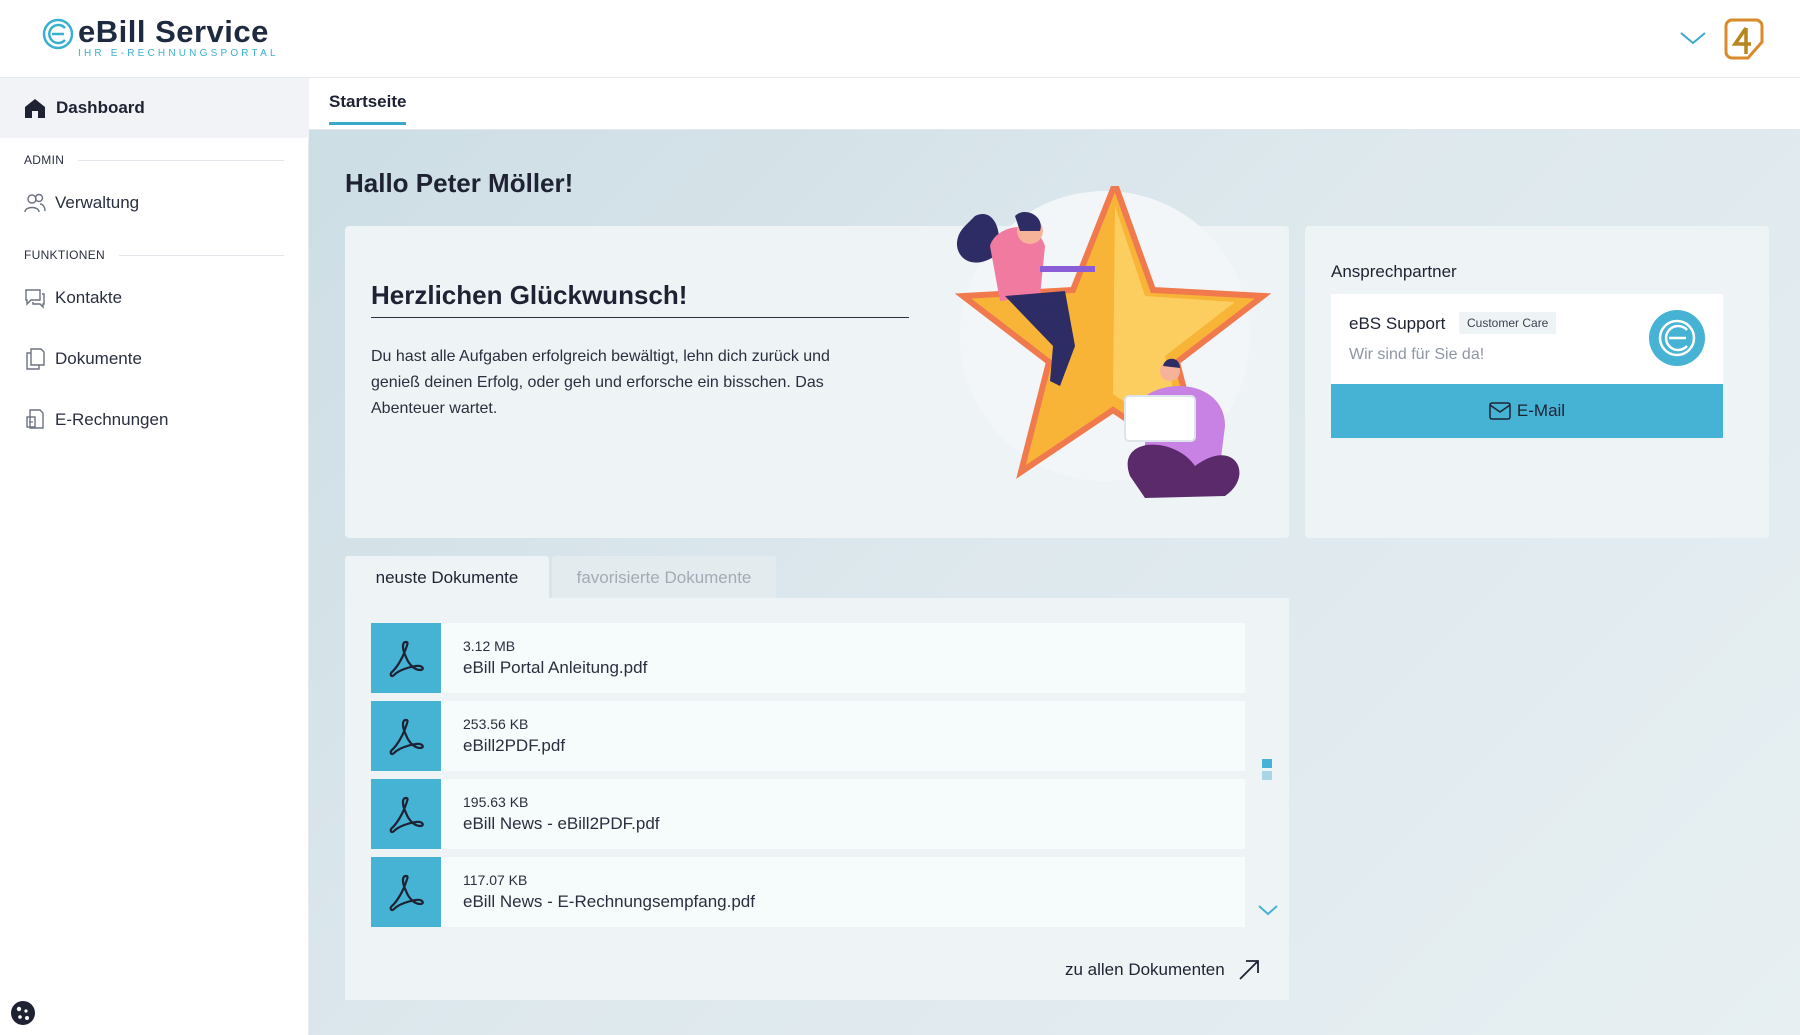 The height and width of the screenshot is (1035, 1800). Describe the element at coordinates (808, 814) in the screenshot. I see `document-row: 195.63 KB eBill News - eBill2PDF.pdf` at that location.